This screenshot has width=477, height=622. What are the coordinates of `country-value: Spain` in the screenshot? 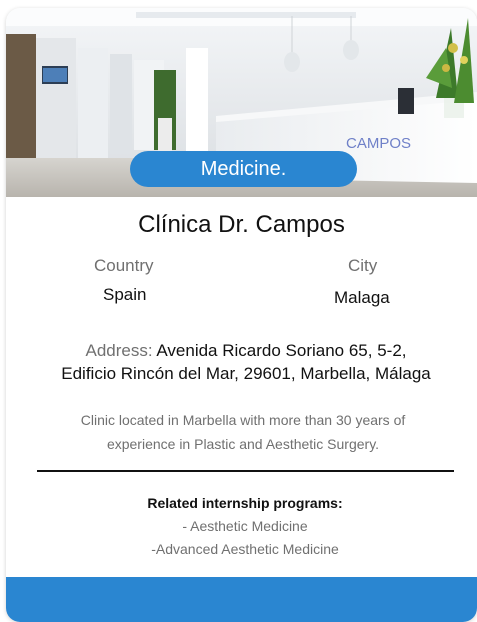 It's located at (125, 294).